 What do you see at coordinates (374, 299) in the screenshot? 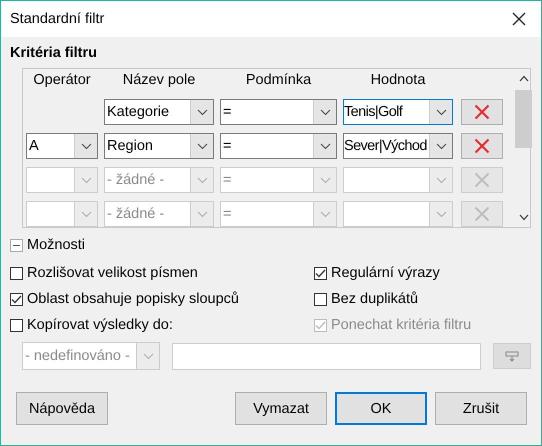
I see `checkbox-label: Bez duplikátů` at bounding box center [374, 299].